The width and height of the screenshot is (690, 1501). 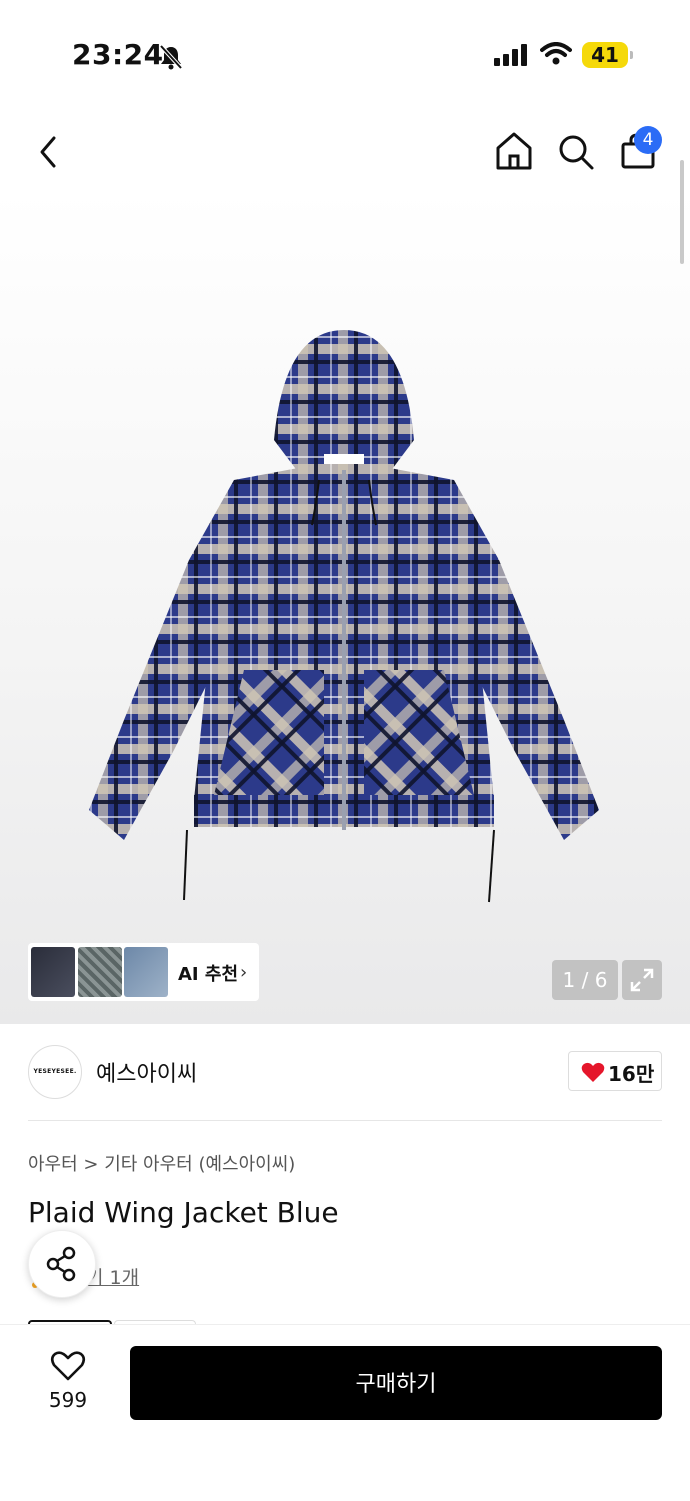 What do you see at coordinates (593, 1072) in the screenshot?
I see `heart-filled-icon` at bounding box center [593, 1072].